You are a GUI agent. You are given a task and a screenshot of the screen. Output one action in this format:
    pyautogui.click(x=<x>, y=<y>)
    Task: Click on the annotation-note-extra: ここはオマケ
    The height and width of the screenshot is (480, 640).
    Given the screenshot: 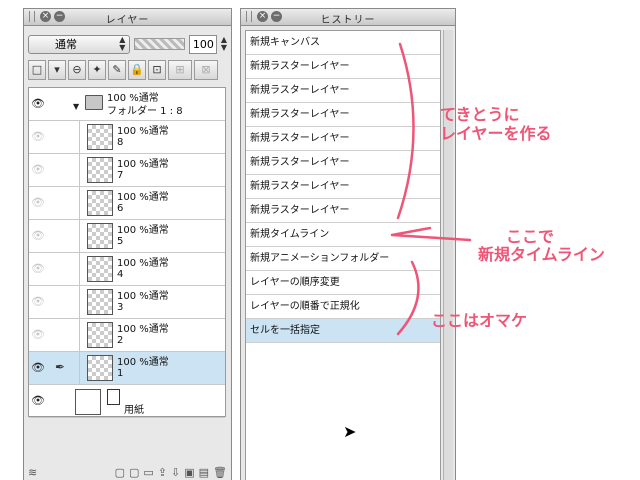 What is the action you would take?
    pyautogui.click(x=479, y=320)
    